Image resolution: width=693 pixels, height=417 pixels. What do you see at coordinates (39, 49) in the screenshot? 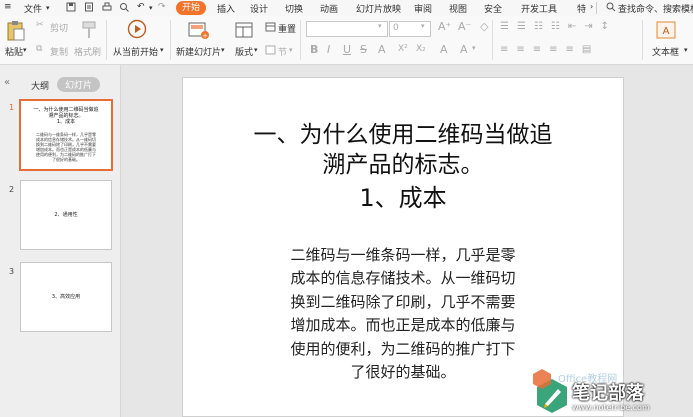
I see `copy-icon: ⧉` at bounding box center [39, 49].